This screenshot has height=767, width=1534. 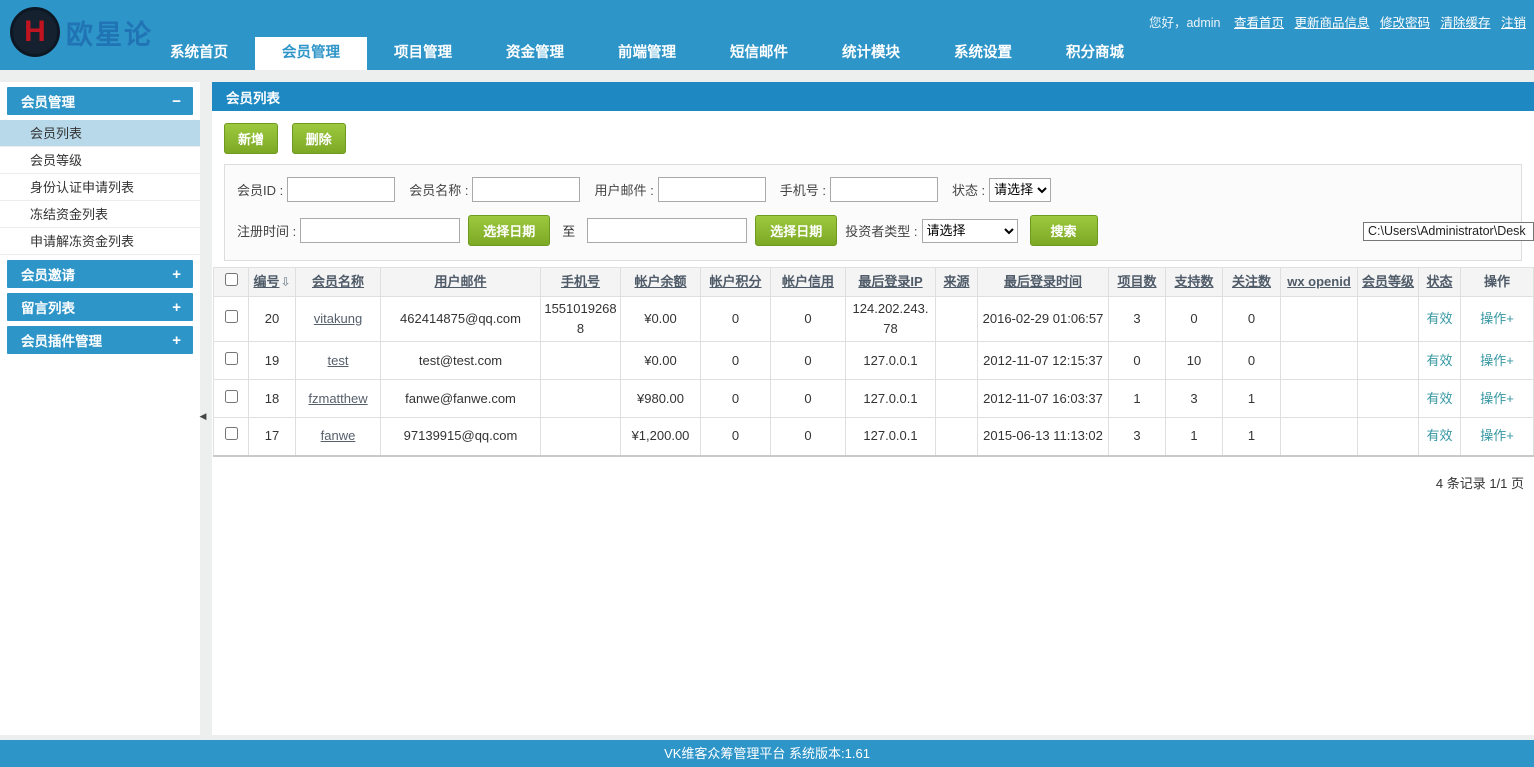 I want to click on sidebar-item-frozen-funds-list: 冻结资金列表, so click(x=100, y=214).